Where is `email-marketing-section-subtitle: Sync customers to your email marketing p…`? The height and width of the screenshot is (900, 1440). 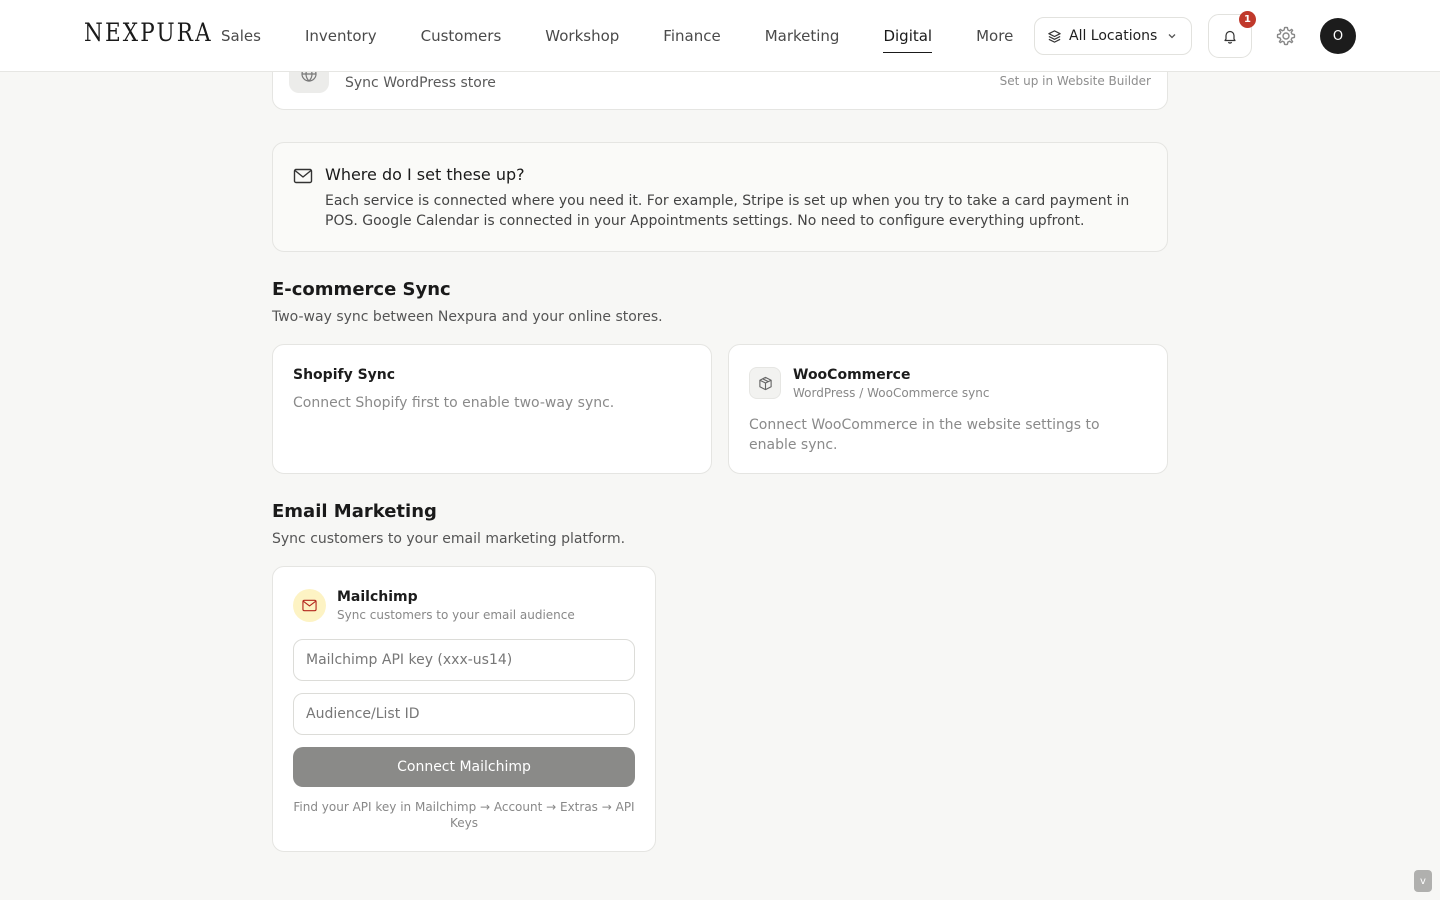
email-marketing-section-subtitle: Sync customers to your email marketing p… is located at coordinates (449, 539).